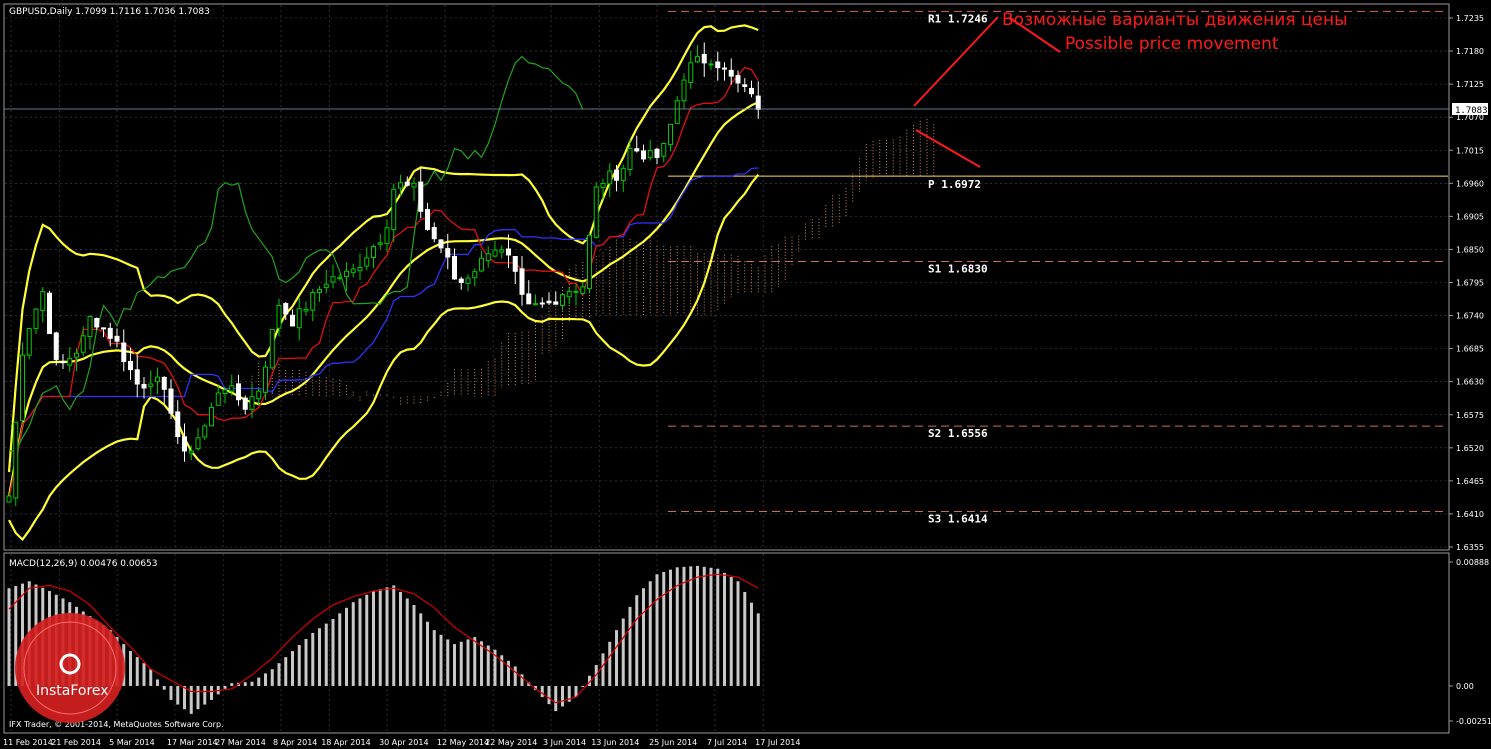 The height and width of the screenshot is (749, 1491). Describe the element at coordinates (673, 742) in the screenshot. I see `time-tick-label: 25 Jun 2014` at that location.